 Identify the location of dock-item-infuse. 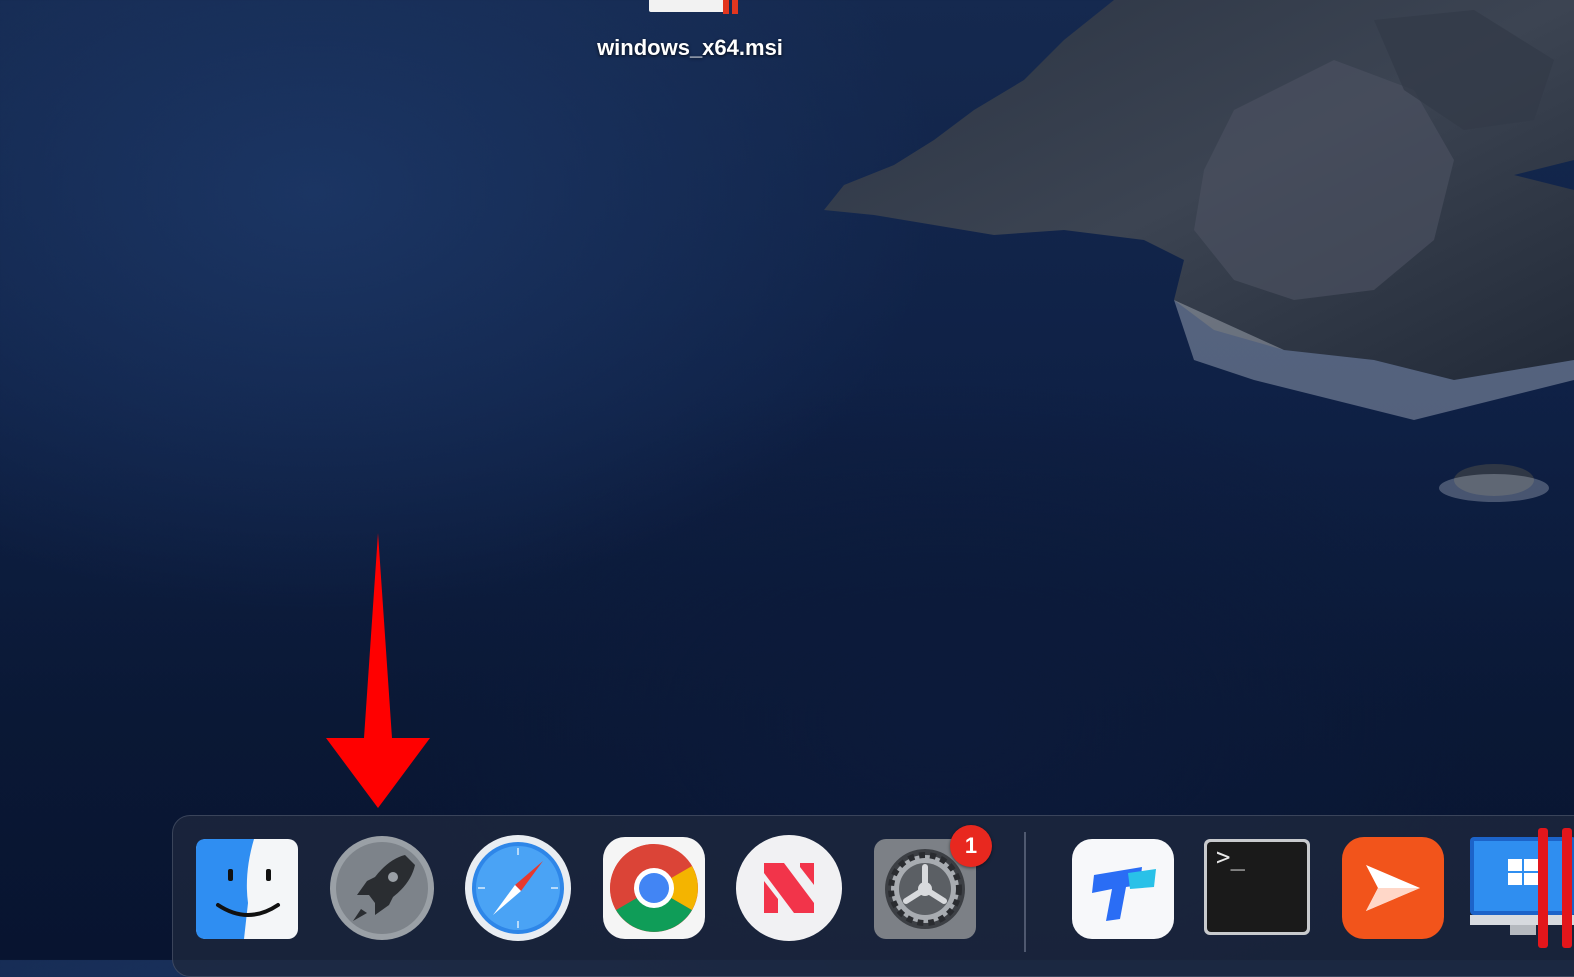
(1393, 888).